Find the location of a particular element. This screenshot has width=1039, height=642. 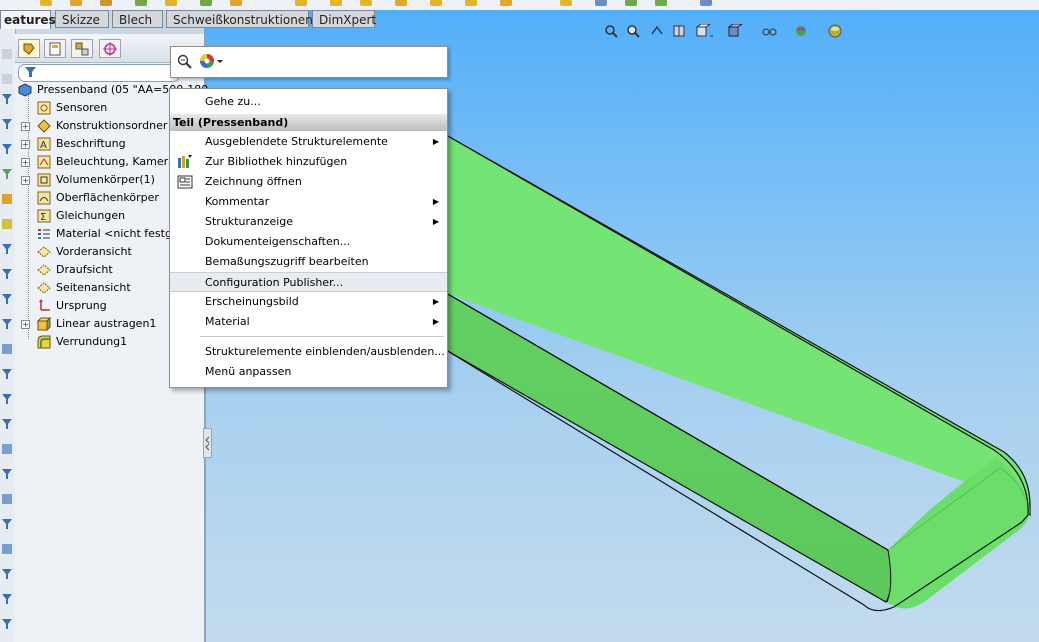

menu-item-kommentar: Kommentar ▶ is located at coordinates (308, 202).